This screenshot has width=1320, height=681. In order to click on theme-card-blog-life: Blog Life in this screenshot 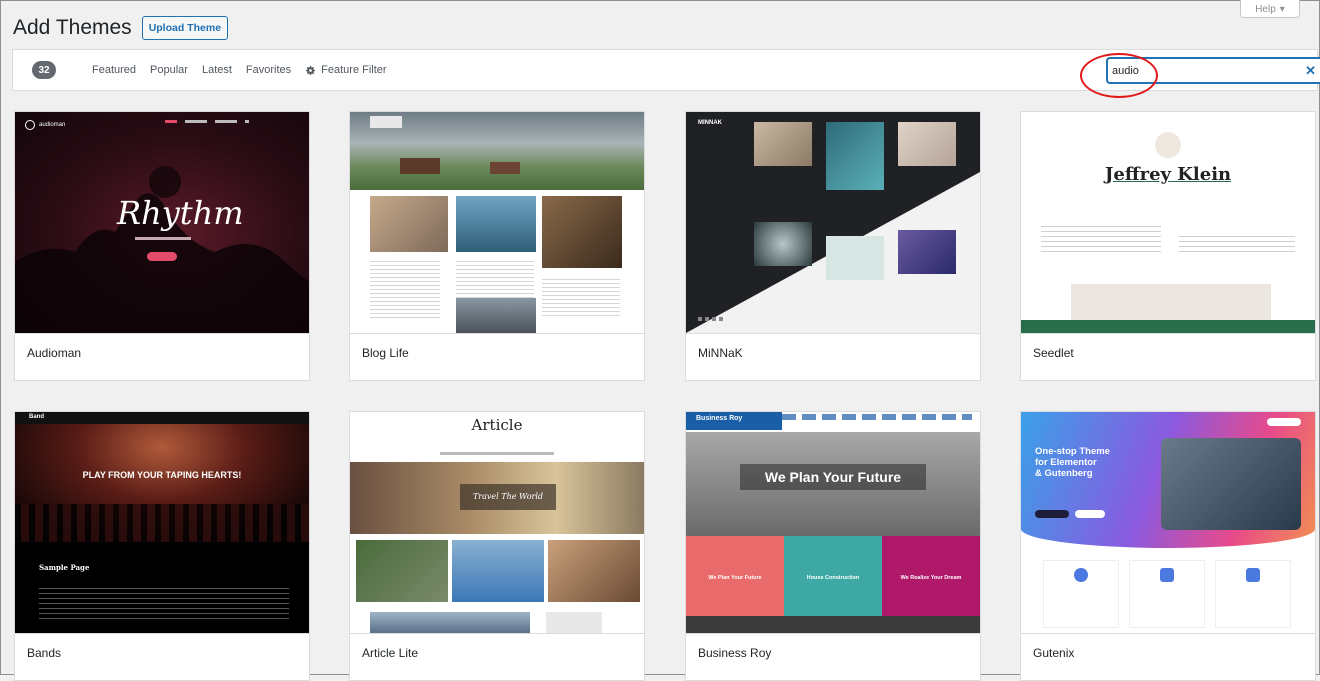, I will do `click(497, 246)`.